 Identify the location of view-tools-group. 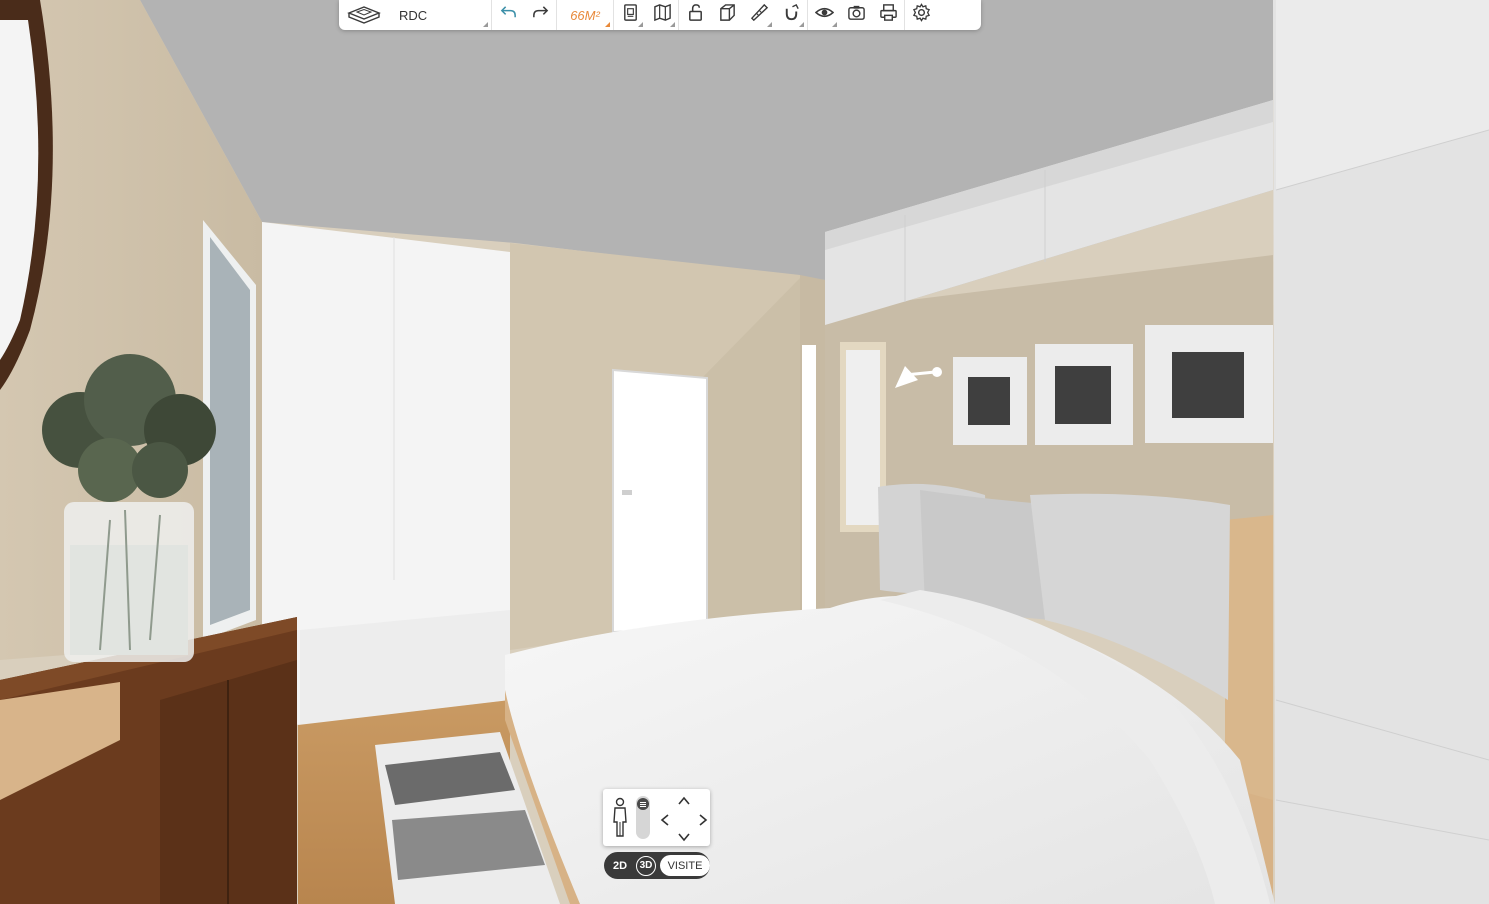
(856, 15).